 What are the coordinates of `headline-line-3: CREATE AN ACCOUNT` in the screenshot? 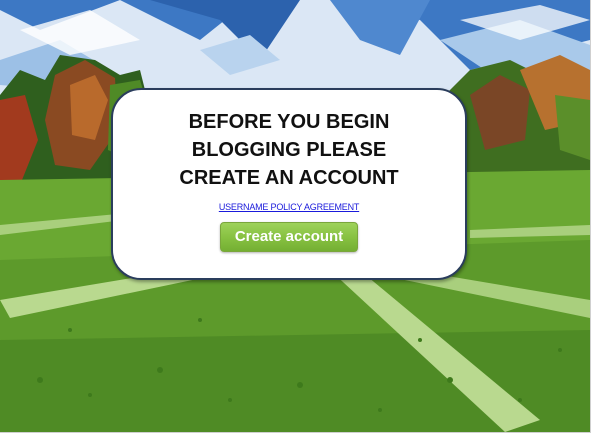 It's located at (289, 178).